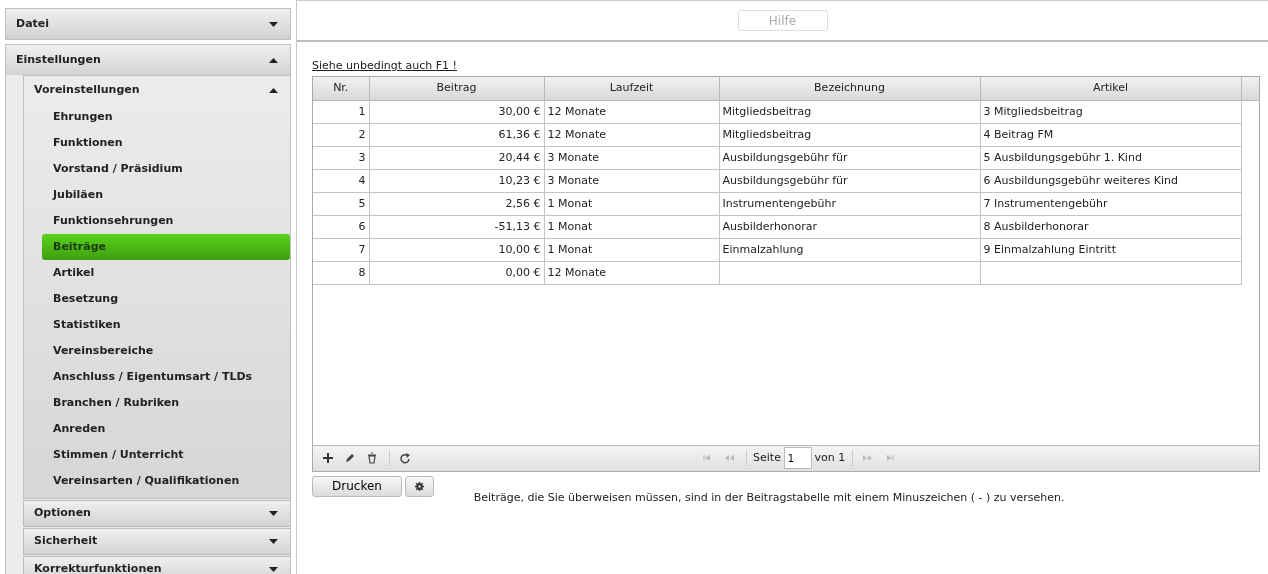 This screenshot has width=1268, height=574. Describe the element at coordinates (166, 273) in the screenshot. I see `menu-item: Artikel` at that location.